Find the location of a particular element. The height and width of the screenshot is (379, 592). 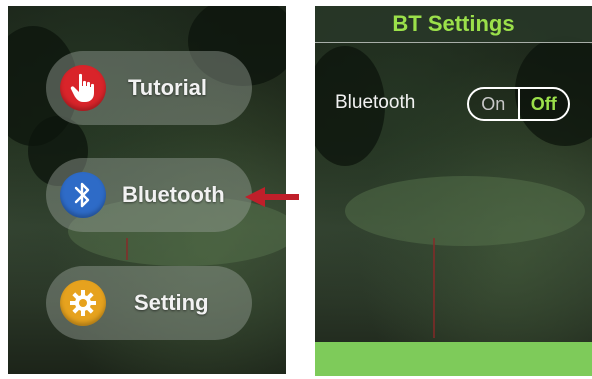

bluetooth-toggle: On Off is located at coordinates (518, 104).